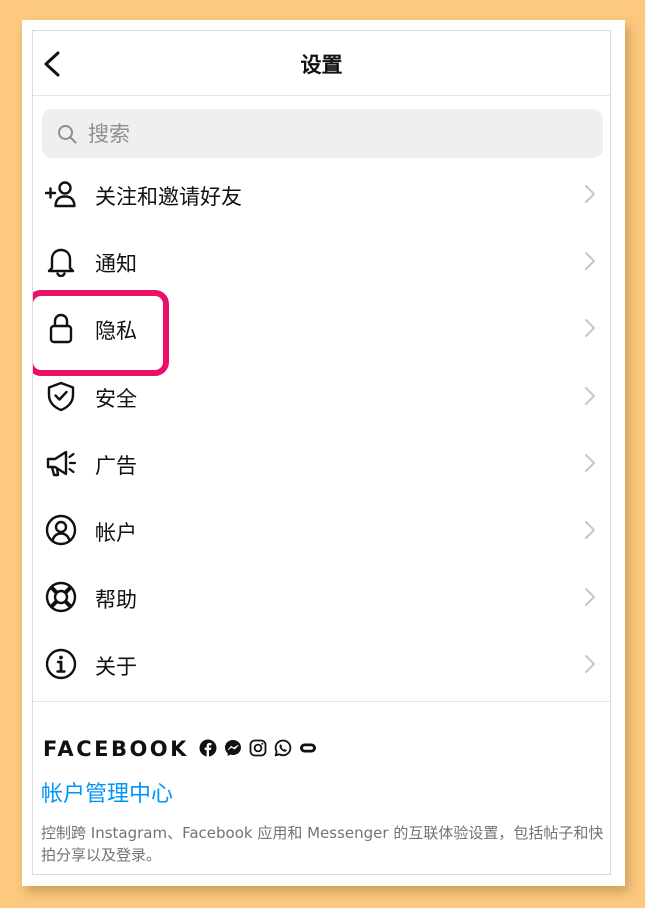 This screenshot has width=645, height=908. What do you see at coordinates (61, 597) in the screenshot?
I see `lifebuoy-icon` at bounding box center [61, 597].